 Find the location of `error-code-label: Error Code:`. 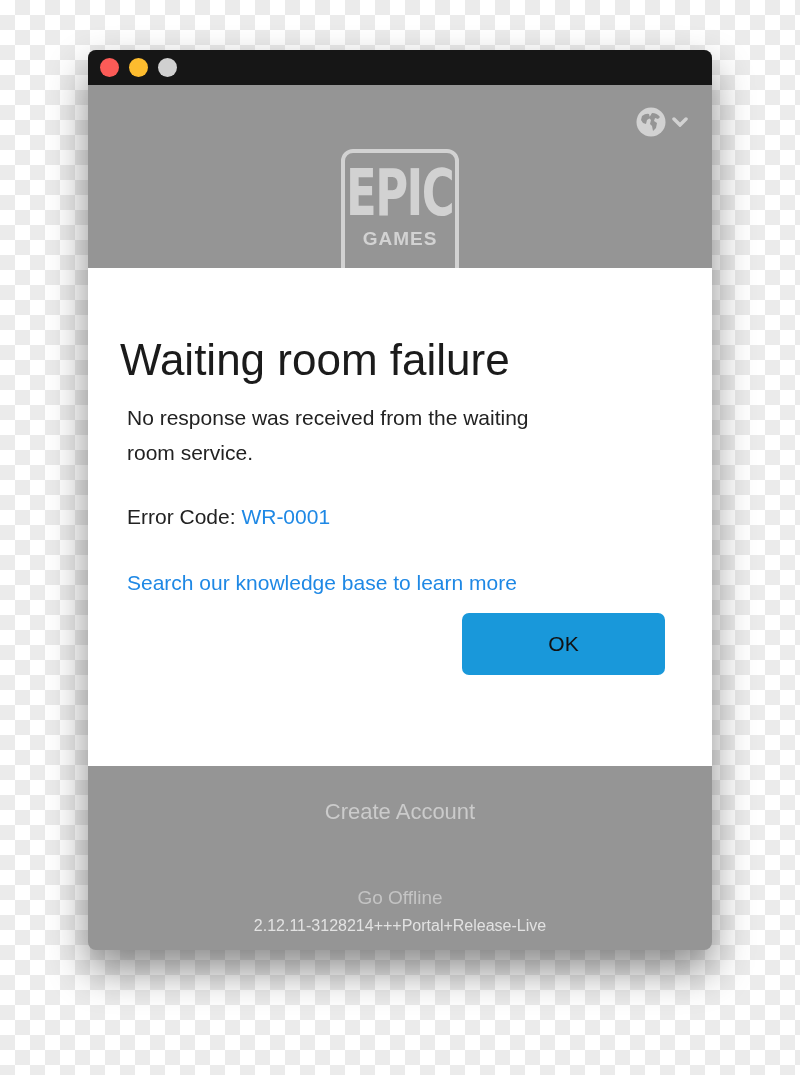

error-code-label: Error Code: is located at coordinates (181, 516).